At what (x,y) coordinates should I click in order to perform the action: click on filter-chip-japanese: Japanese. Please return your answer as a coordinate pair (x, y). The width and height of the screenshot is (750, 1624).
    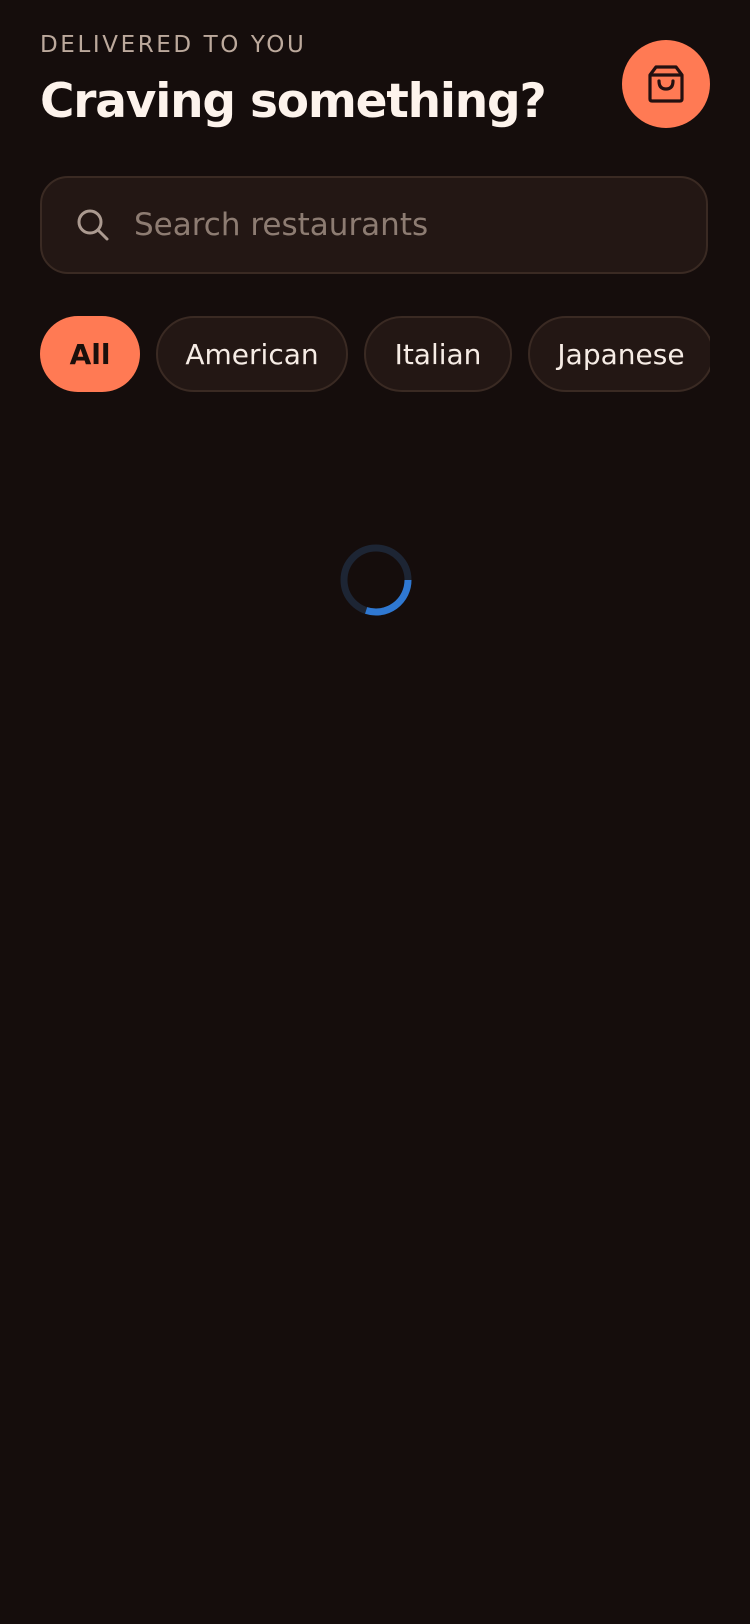
    Looking at the image, I should click on (619, 354).